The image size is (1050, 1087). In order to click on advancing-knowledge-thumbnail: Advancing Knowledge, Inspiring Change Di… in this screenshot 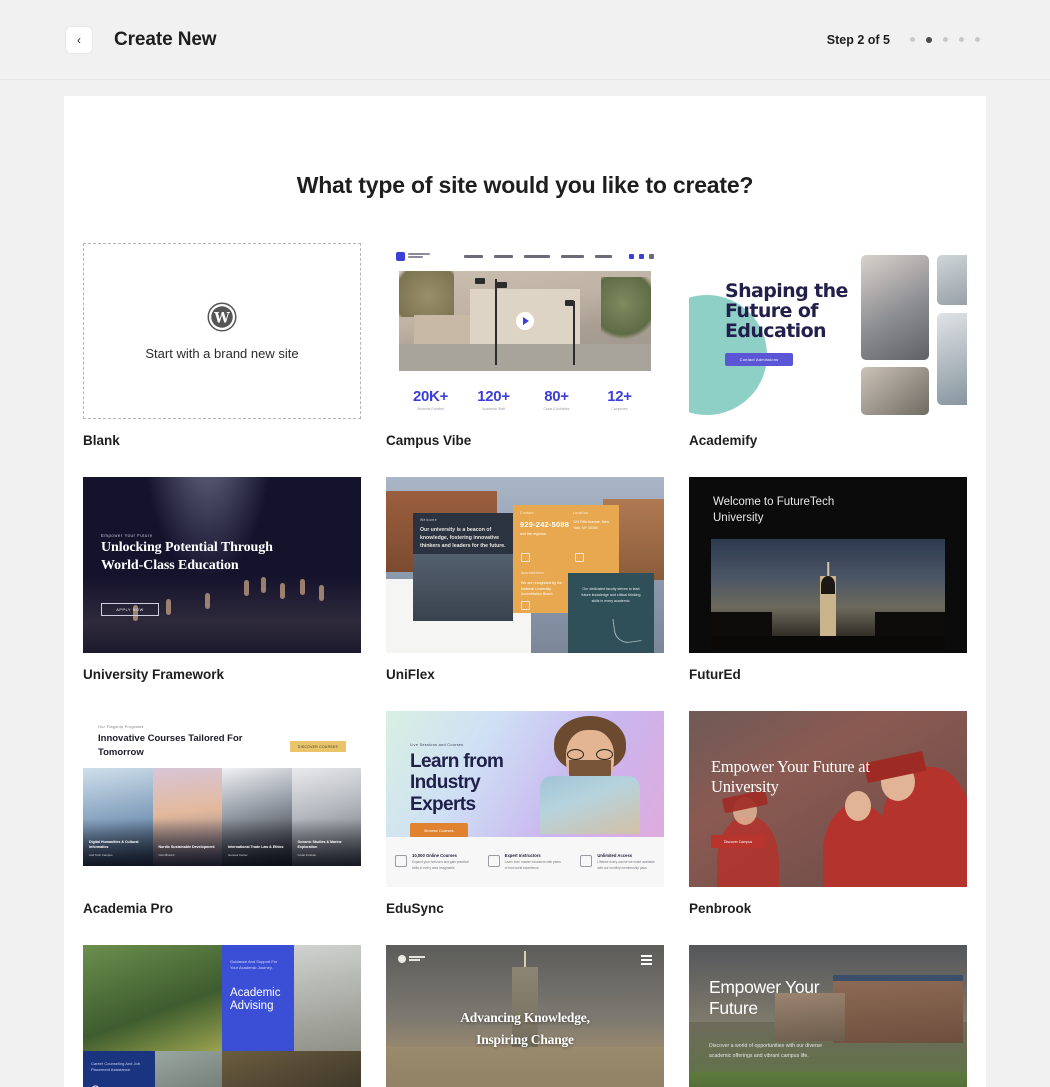, I will do `click(525, 1016)`.